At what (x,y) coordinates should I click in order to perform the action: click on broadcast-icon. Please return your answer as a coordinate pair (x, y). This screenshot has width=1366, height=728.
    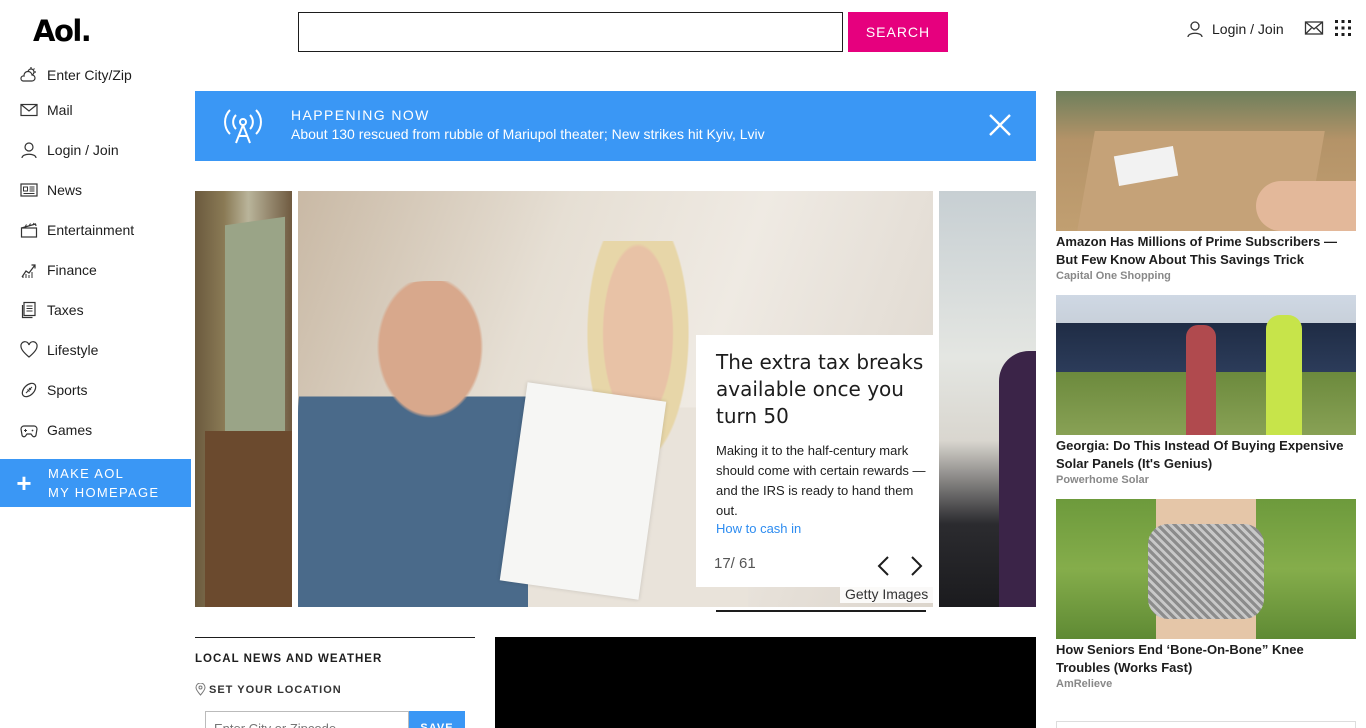
    Looking at the image, I should click on (243, 126).